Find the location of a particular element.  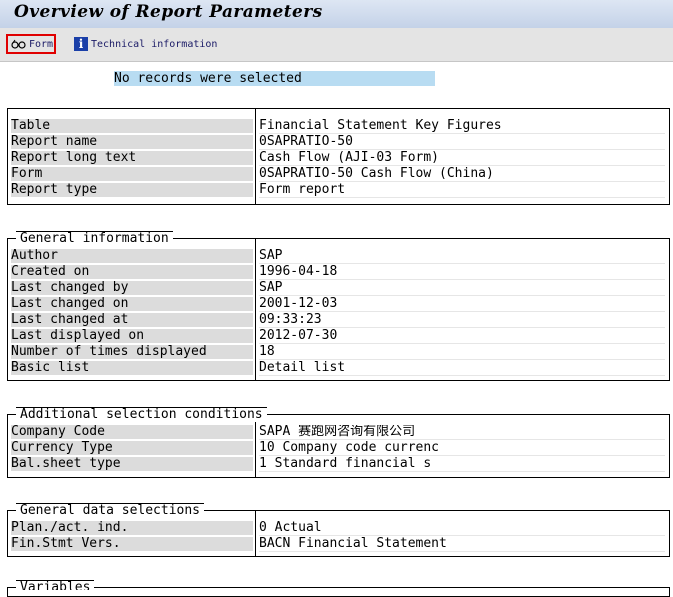

general-row-created-on: Created on 1996-04-18 is located at coordinates (338, 272).